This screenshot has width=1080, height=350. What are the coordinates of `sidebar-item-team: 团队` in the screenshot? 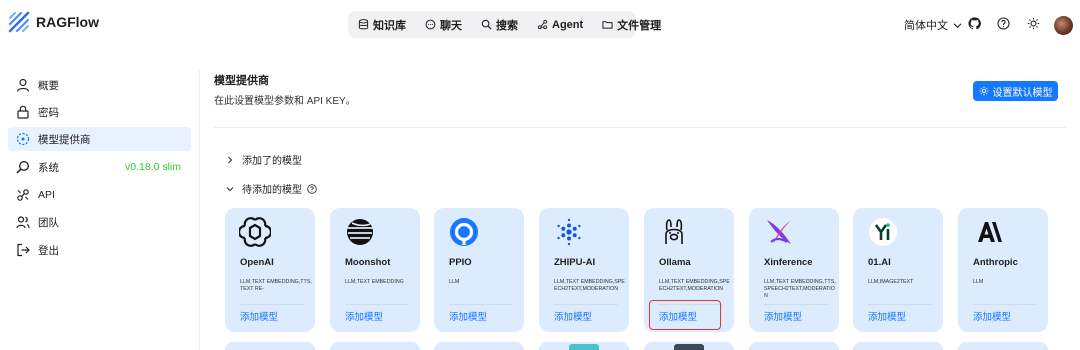 It's located at (99, 222).